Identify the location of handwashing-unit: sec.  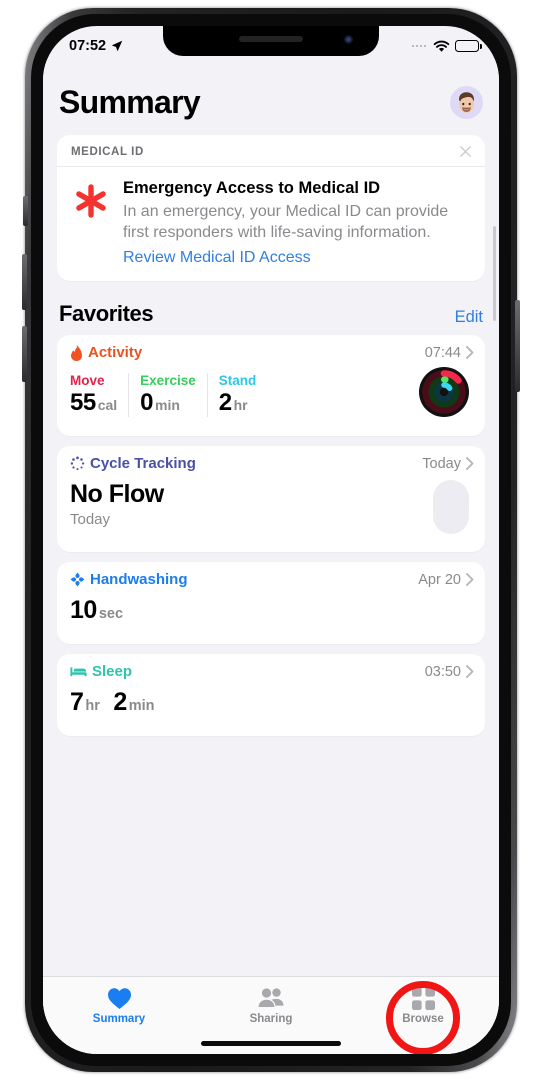
(111, 614).